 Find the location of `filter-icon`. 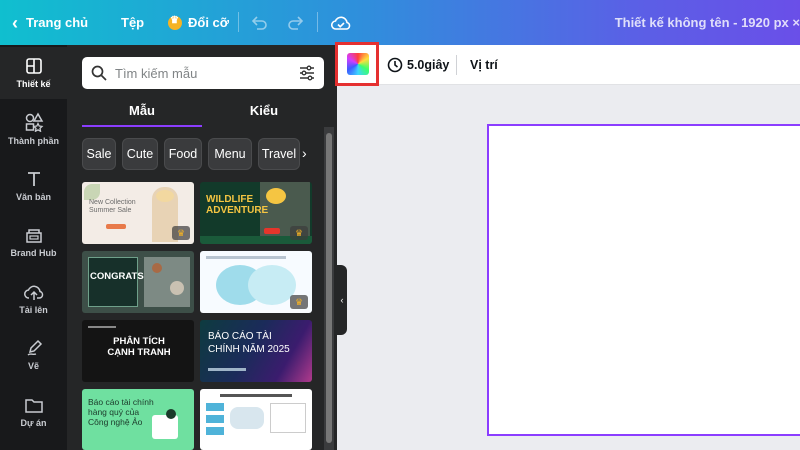

filter-icon is located at coordinates (307, 73).